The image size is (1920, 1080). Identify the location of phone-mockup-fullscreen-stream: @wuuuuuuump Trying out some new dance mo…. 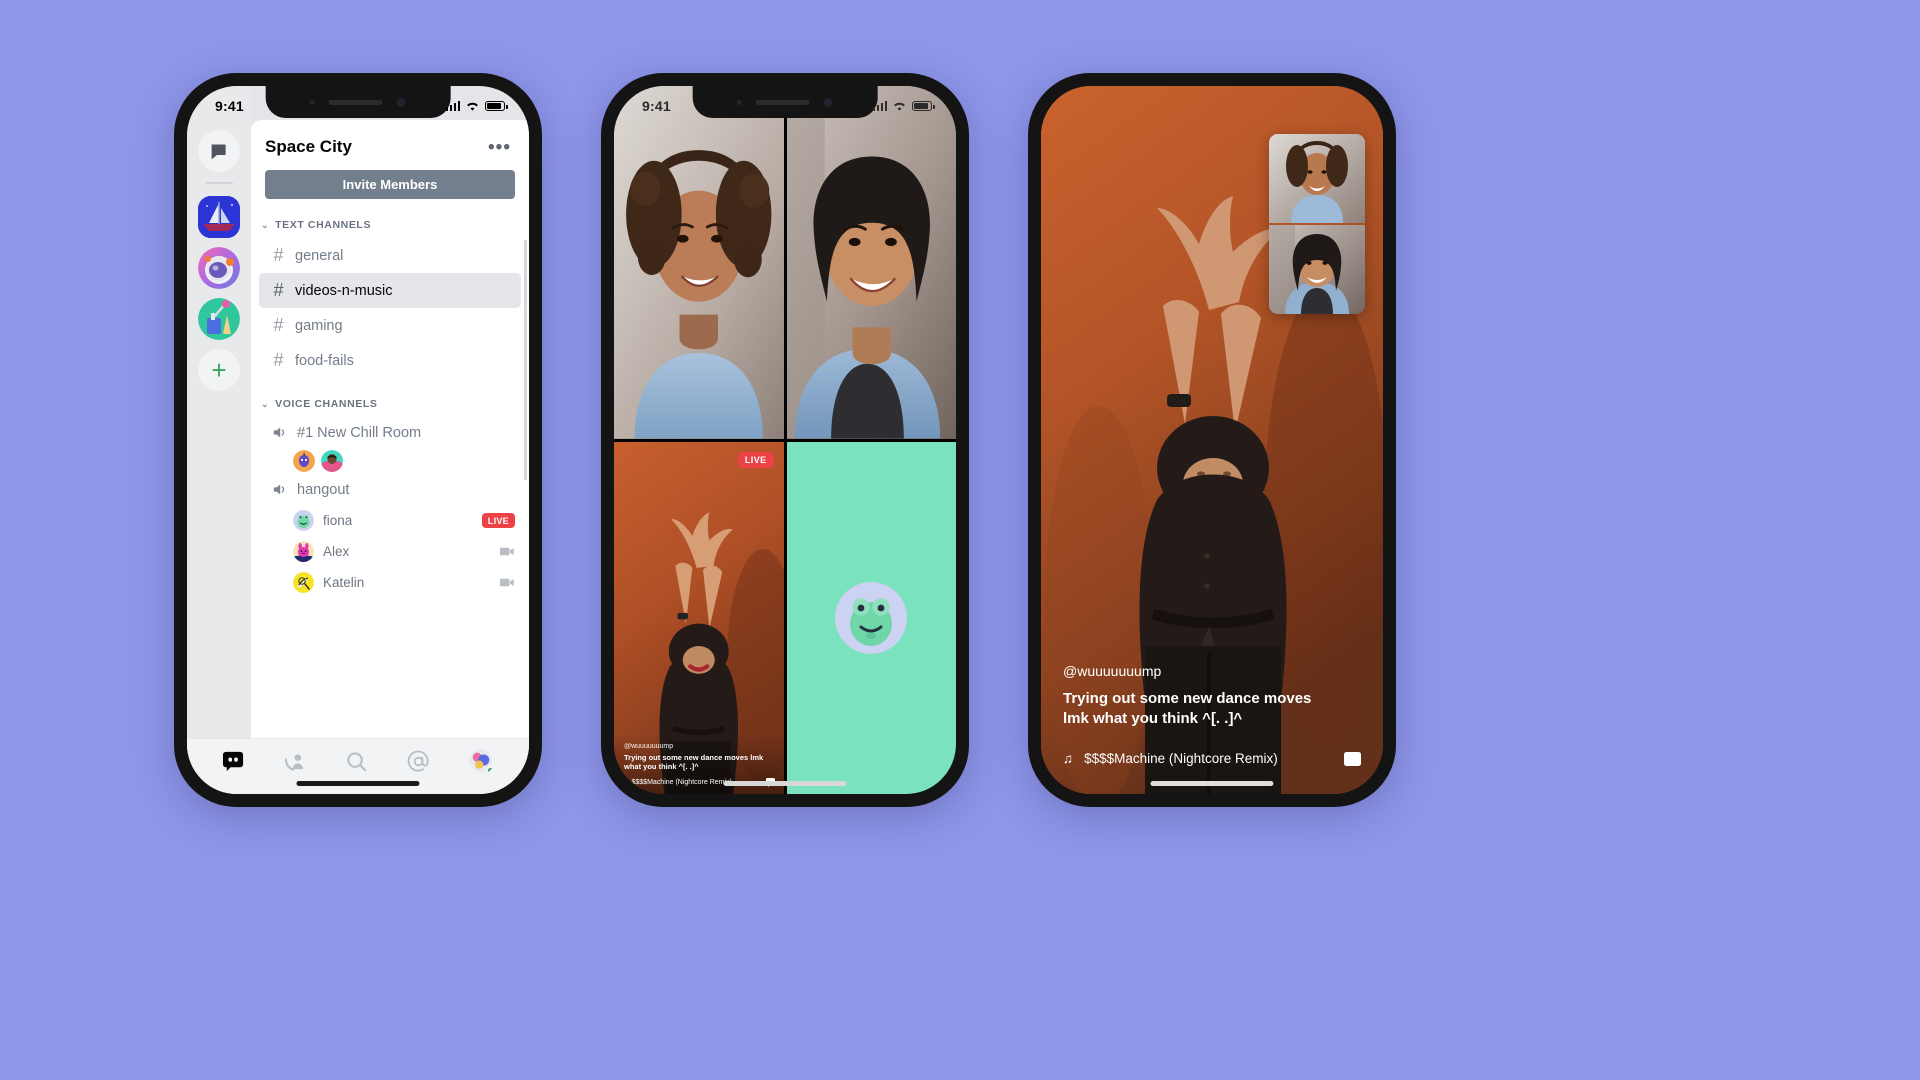
(1212, 440).